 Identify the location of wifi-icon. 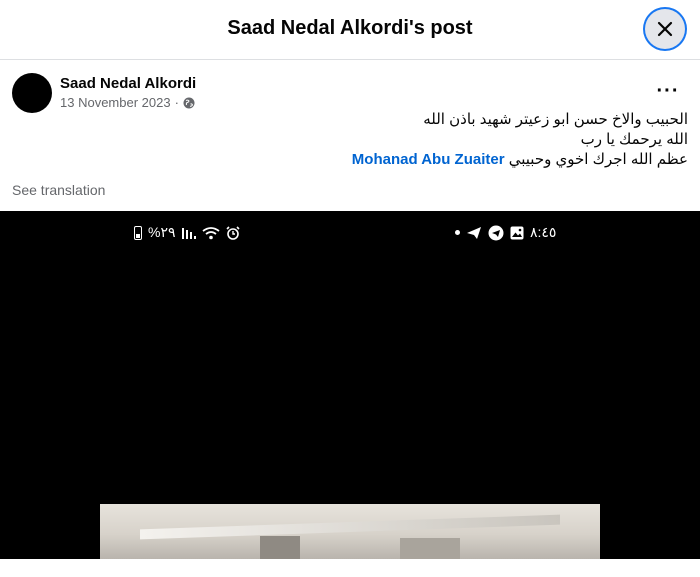
(210, 232).